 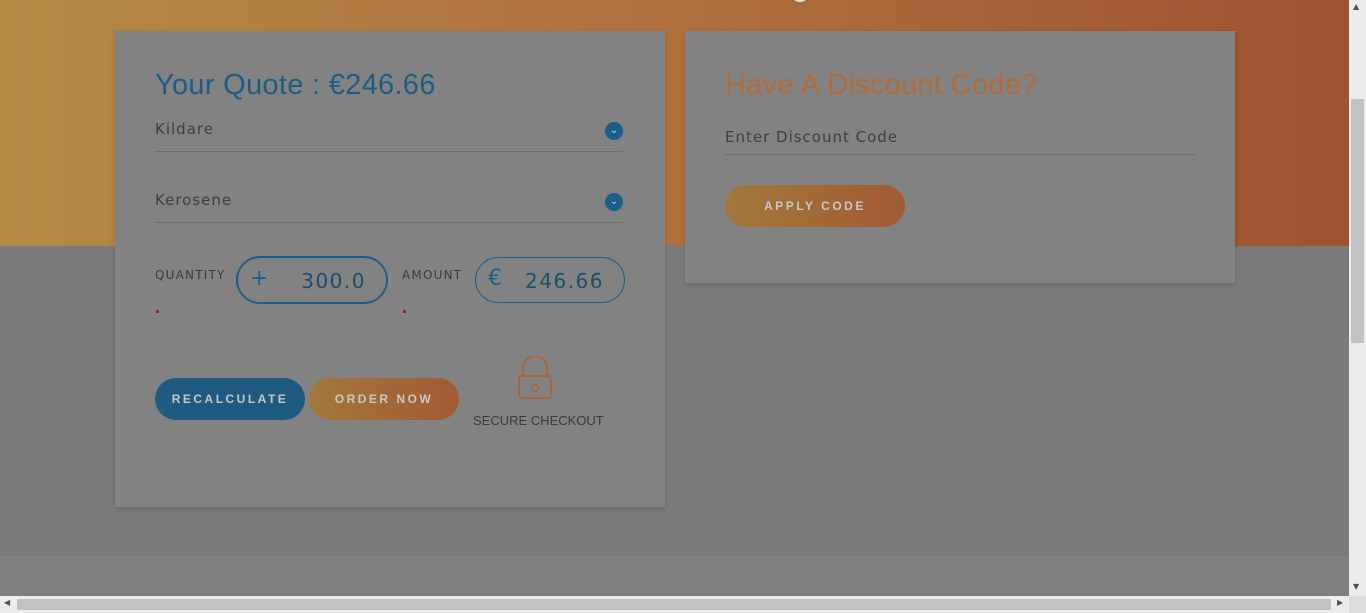 I want to click on discount-title: Have A Discount Code?, so click(x=881, y=85).